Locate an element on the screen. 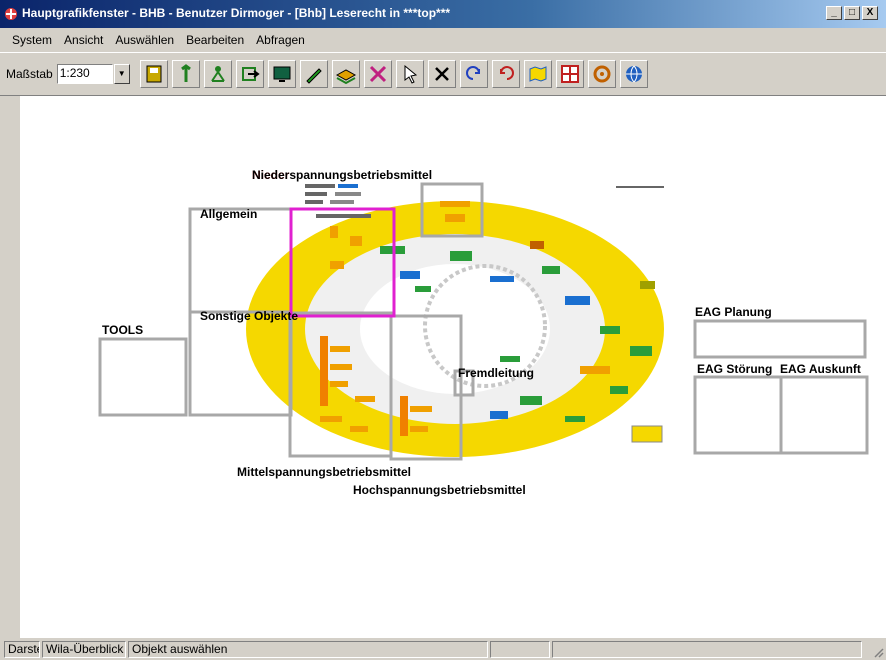 The height and width of the screenshot is (660, 886). status-darstell: Darstell is located at coordinates (22, 649).